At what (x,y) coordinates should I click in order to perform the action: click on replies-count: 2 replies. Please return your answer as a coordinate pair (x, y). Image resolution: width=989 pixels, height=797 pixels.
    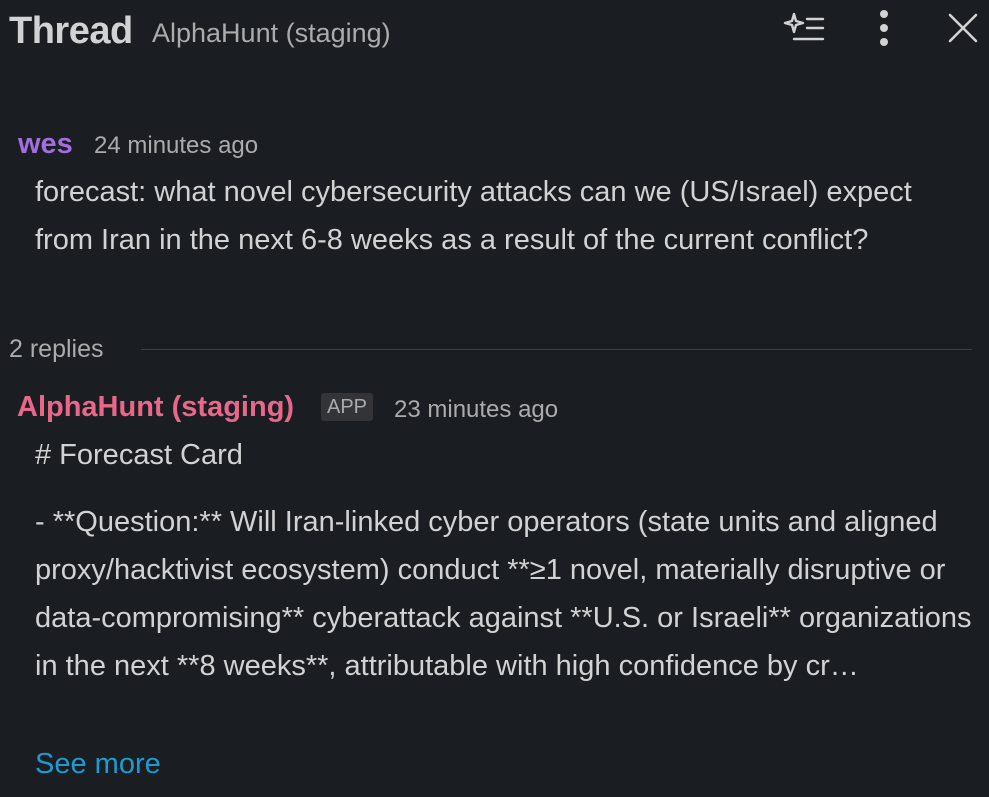
    Looking at the image, I should click on (56, 349).